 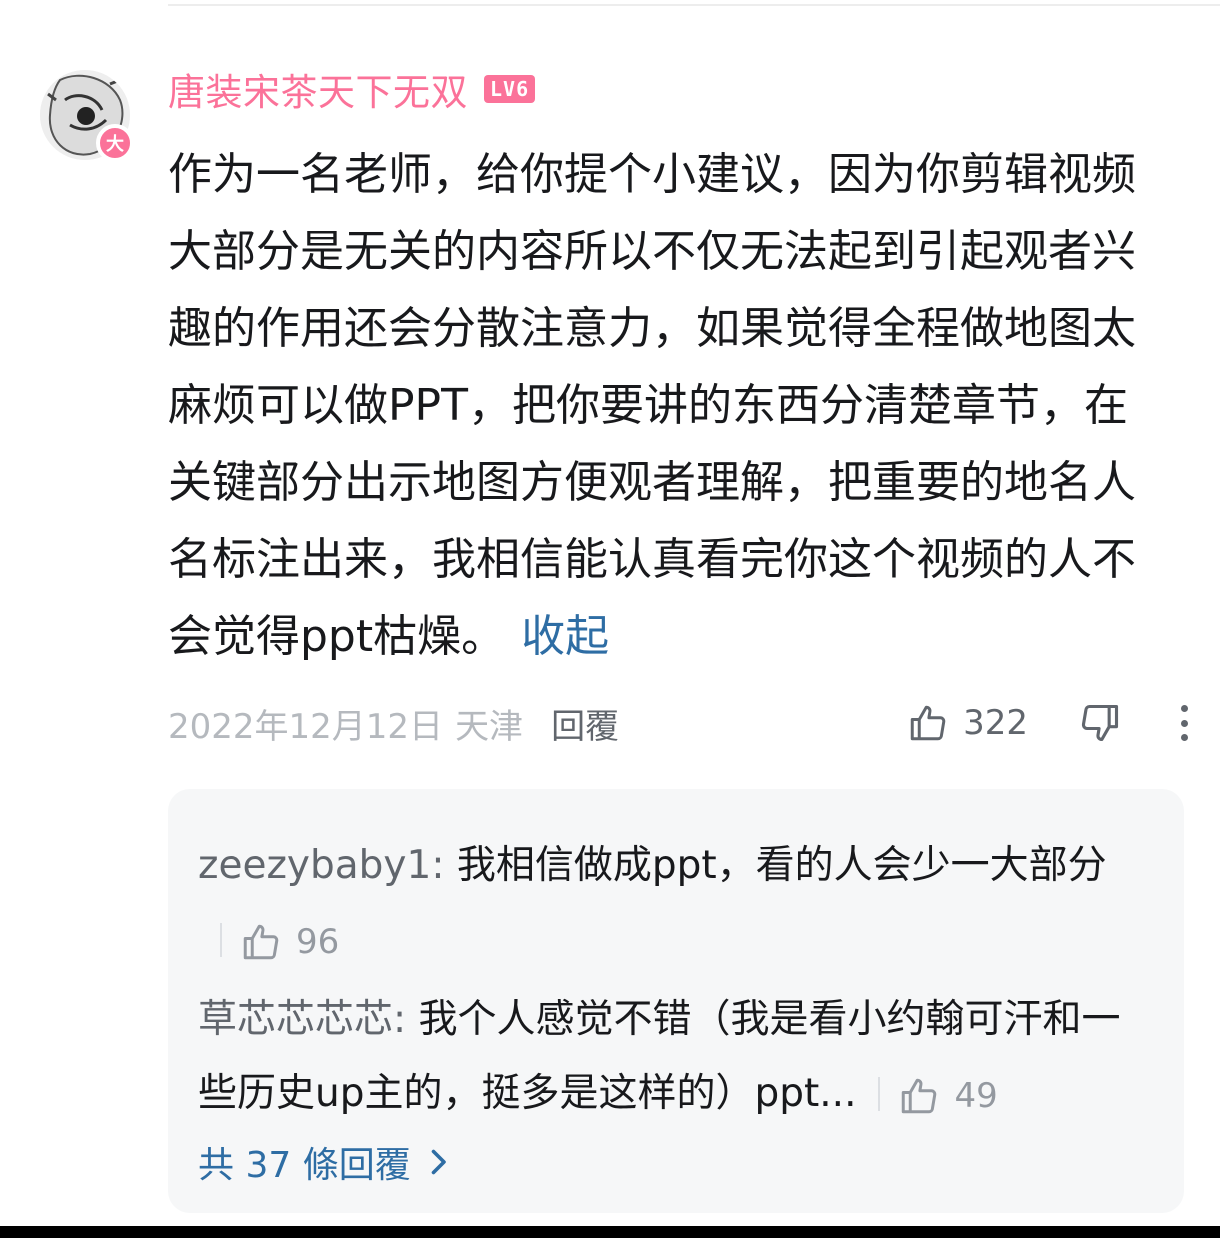 I want to click on reply-text: 我相信做成ppt，看的人会少一大部分, so click(x=775, y=865).